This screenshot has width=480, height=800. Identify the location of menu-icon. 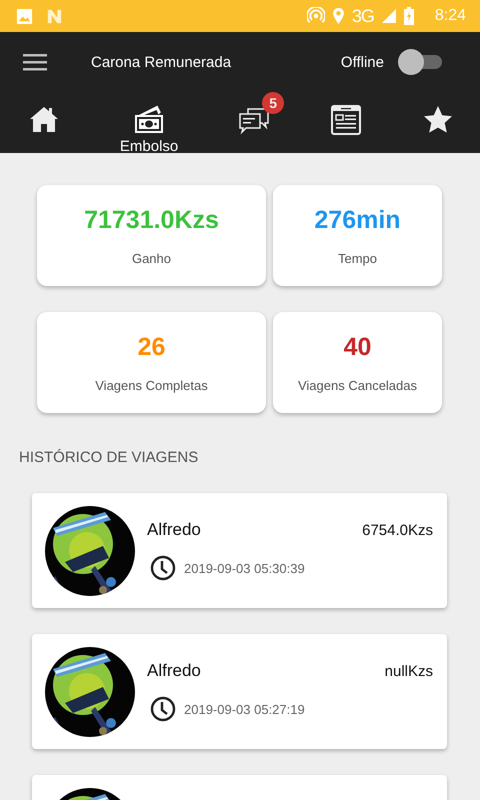
(35, 62).